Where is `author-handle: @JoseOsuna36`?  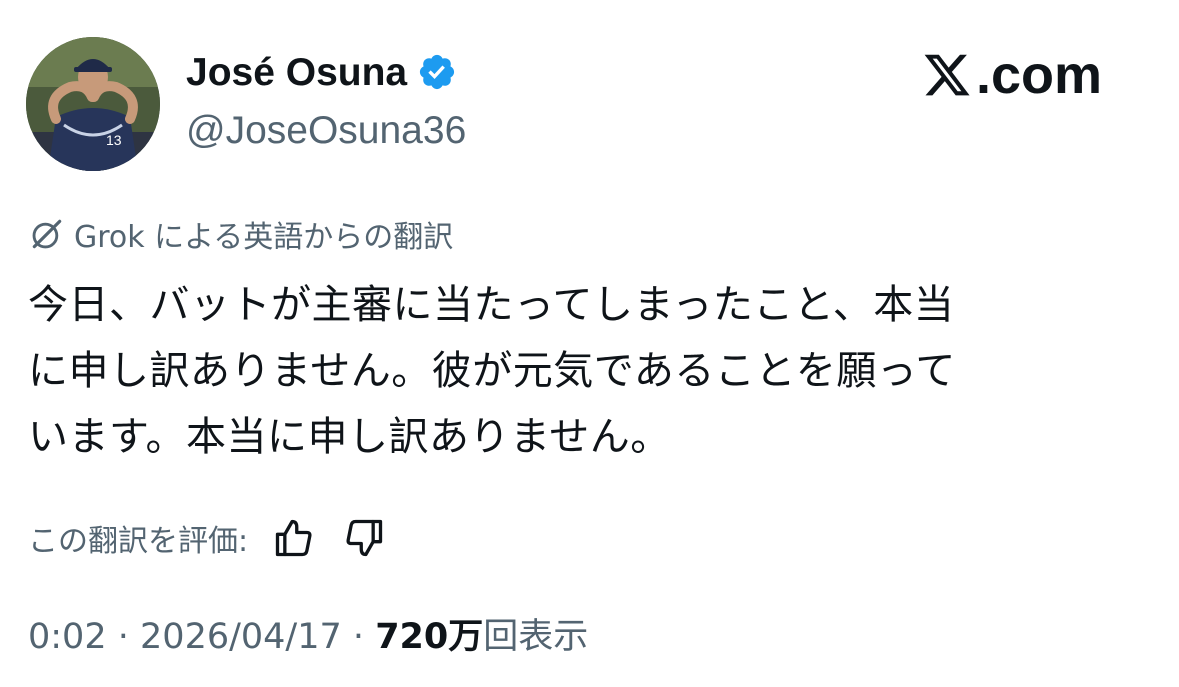
author-handle: @JoseOsuna36 is located at coordinates (326, 131).